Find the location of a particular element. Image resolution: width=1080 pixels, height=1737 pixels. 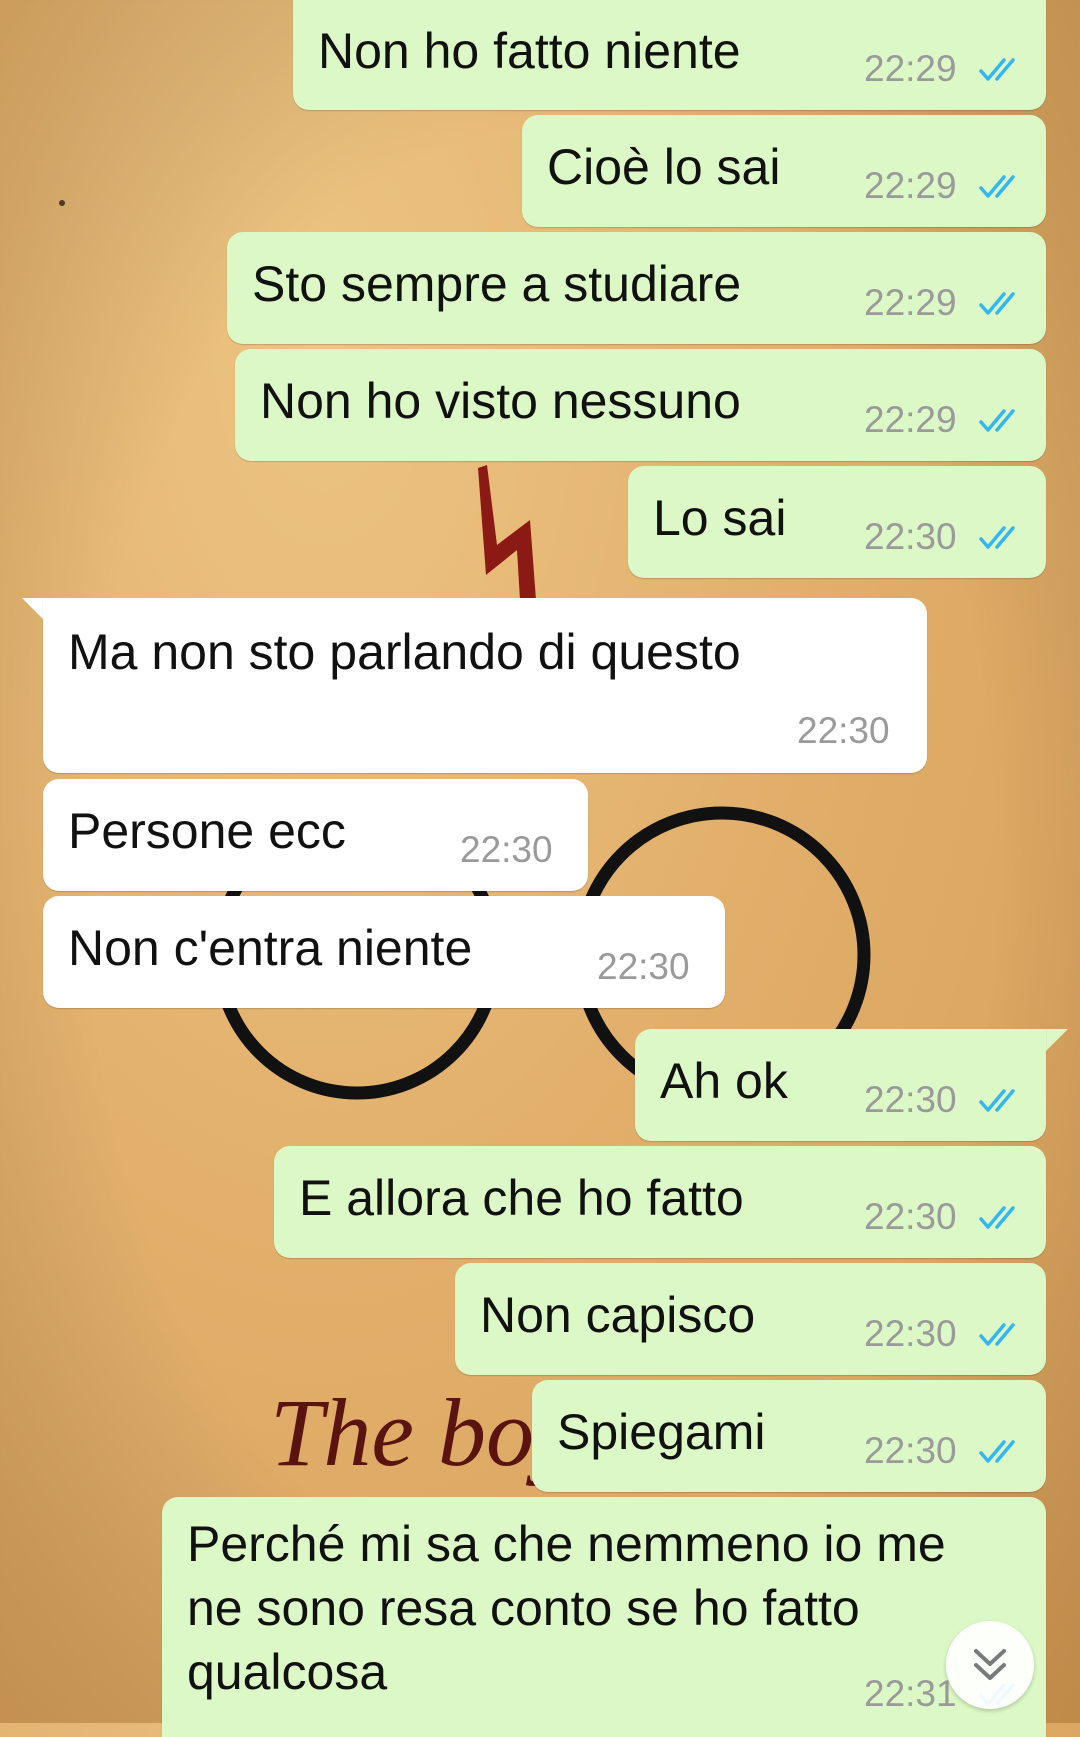

message-bubble-outgoing: Non ho fatto niente 22:29 is located at coordinates (669, 55).